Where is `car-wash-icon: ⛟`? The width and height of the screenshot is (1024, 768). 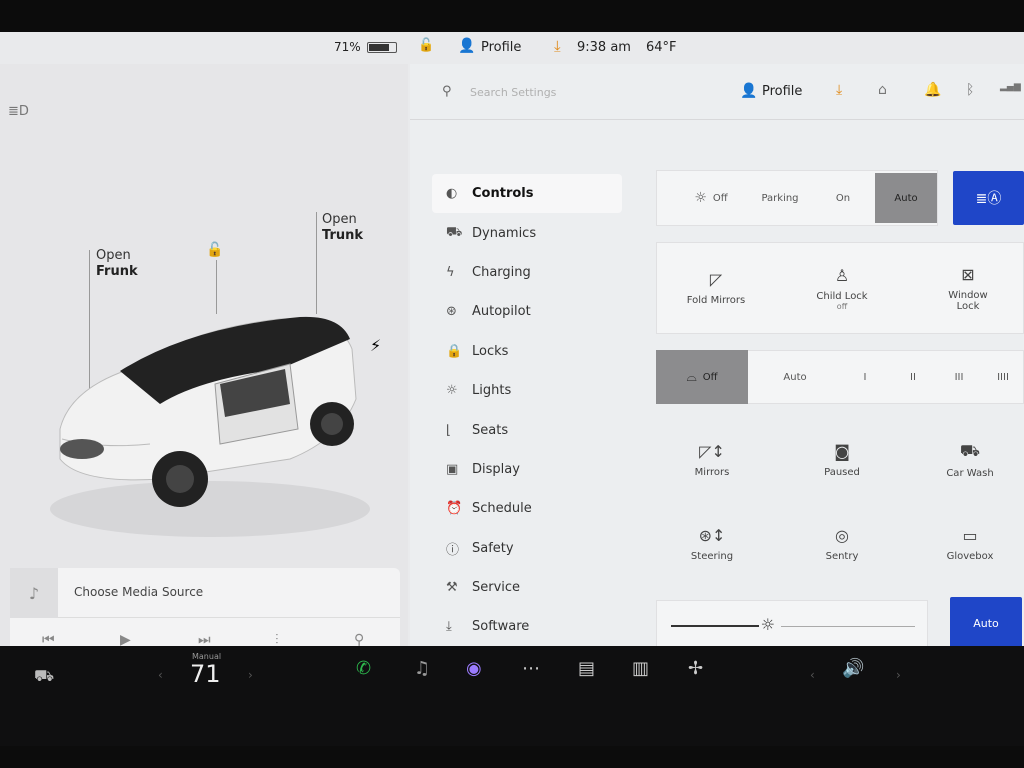 car-wash-icon: ⛟ is located at coordinates (970, 450).